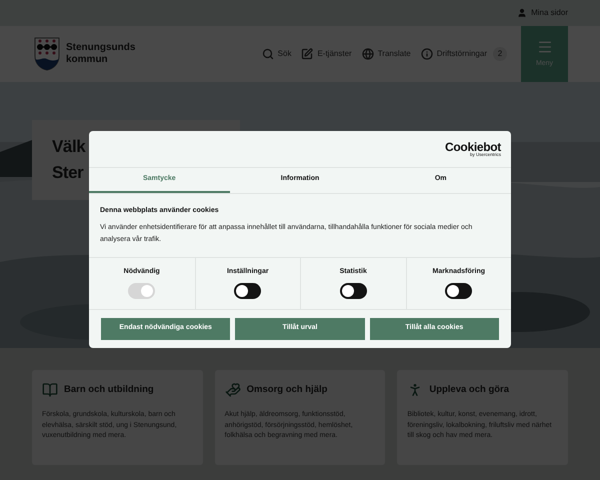  What do you see at coordinates (109, 389) in the screenshot?
I see `card-title: Barn och utbildning` at bounding box center [109, 389].